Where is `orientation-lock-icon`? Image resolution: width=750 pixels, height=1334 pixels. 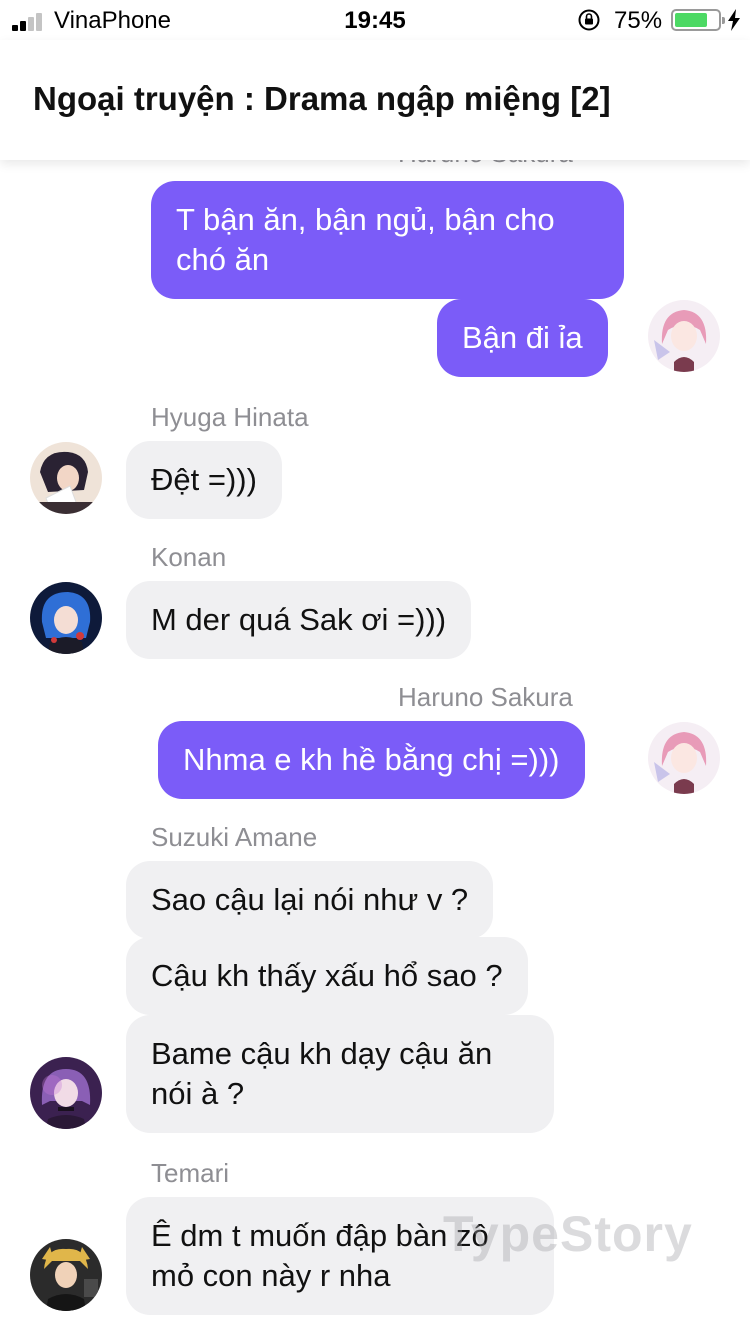 orientation-lock-icon is located at coordinates (589, 20).